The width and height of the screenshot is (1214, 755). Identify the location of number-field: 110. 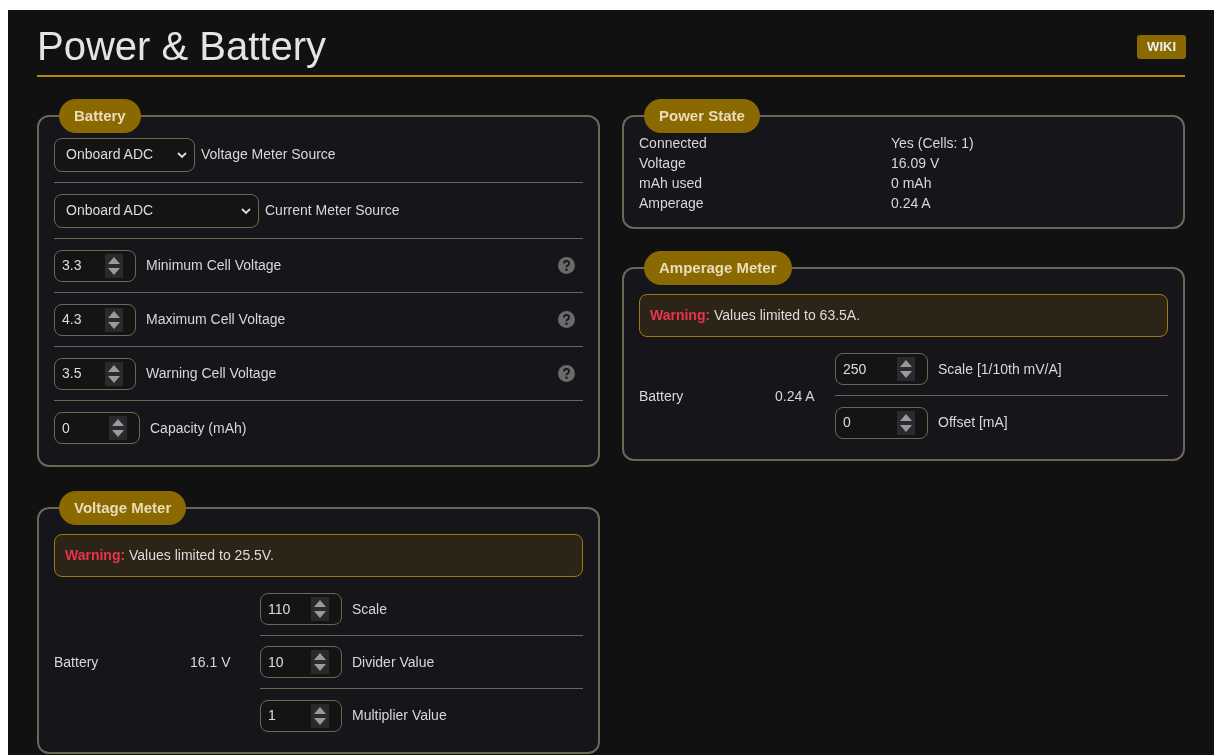
(301, 609).